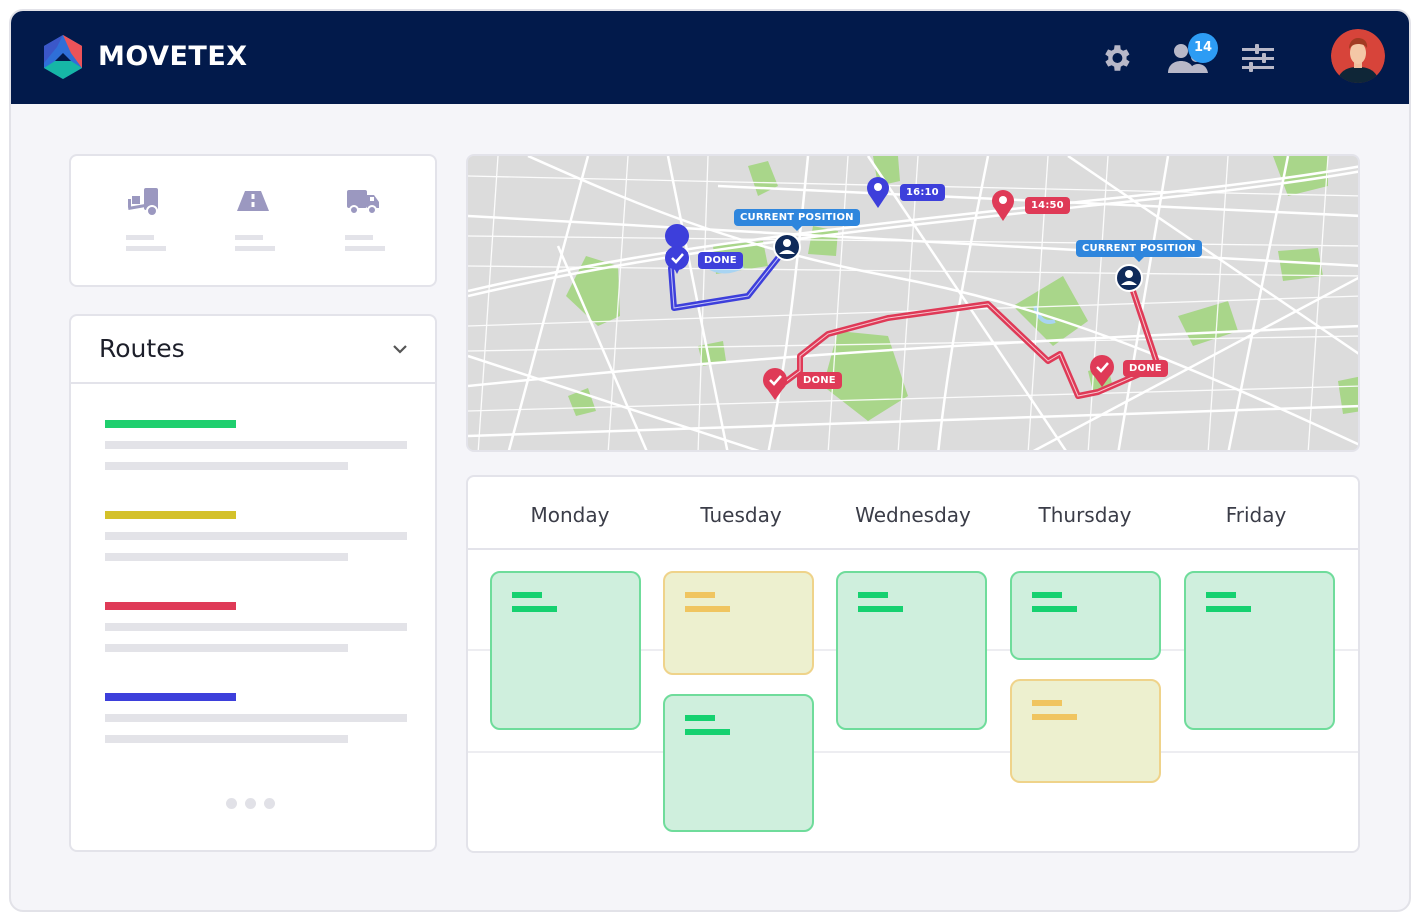 Image resolution: width=1420 pixels, height=920 pixels. I want to click on stat-item-road, so click(253, 218).